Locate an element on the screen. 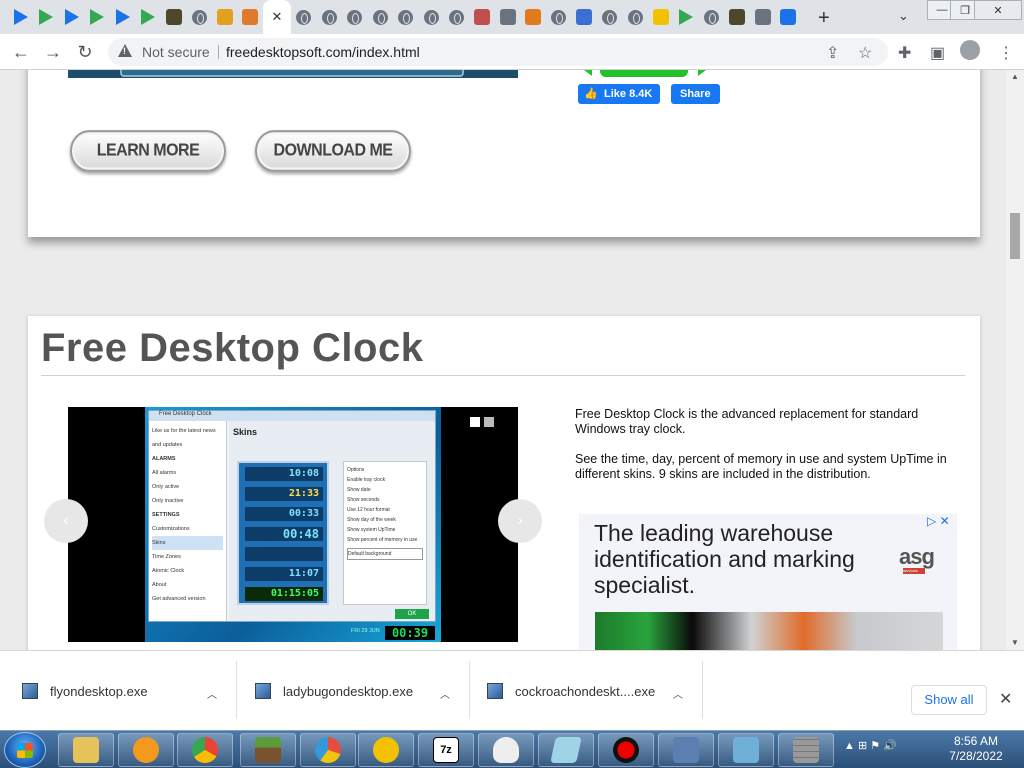 The height and width of the screenshot is (768, 1024). tab-colorbar-icon is located at coordinates (224, 17).